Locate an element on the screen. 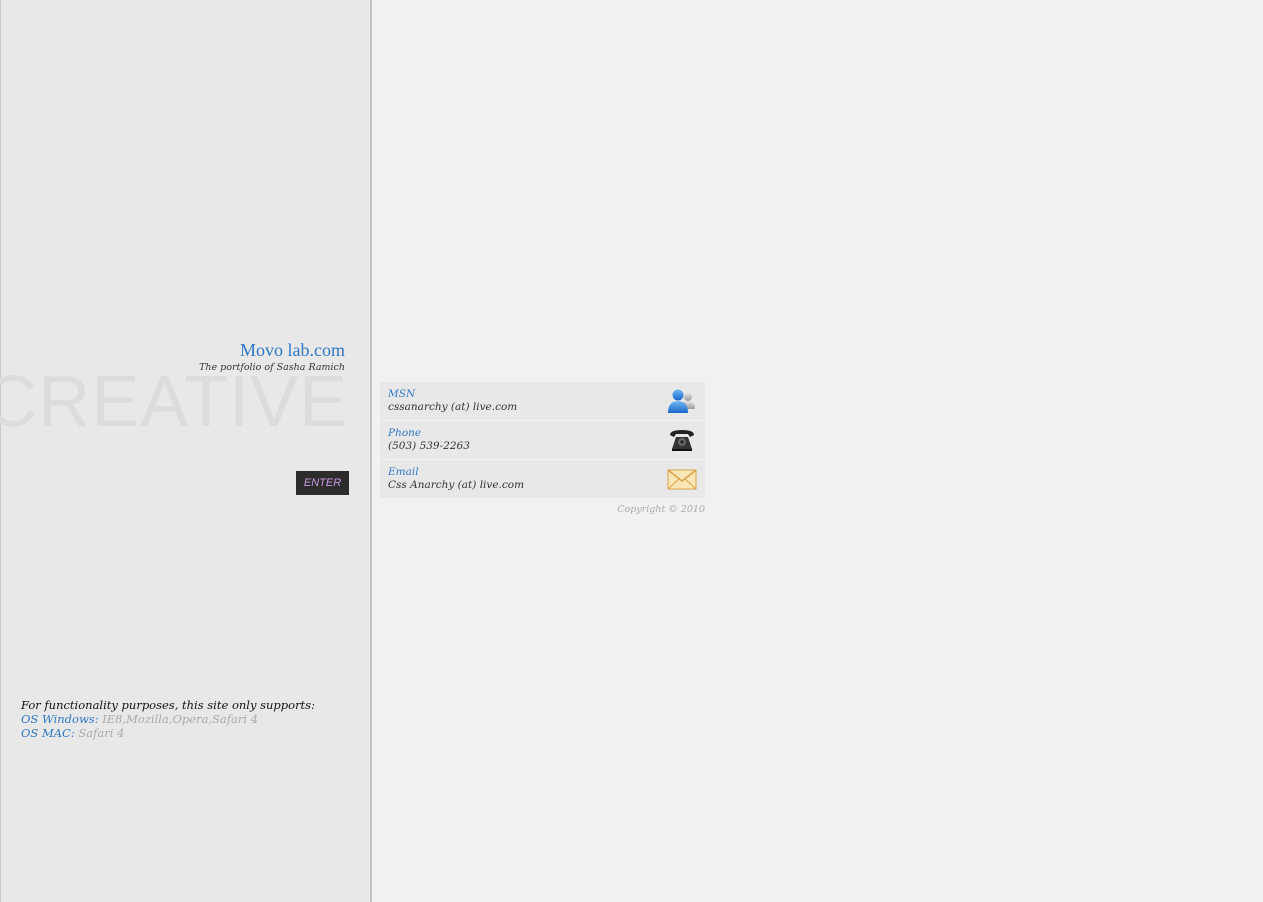  os-mac-label: OS MAC: is located at coordinates (48, 733).